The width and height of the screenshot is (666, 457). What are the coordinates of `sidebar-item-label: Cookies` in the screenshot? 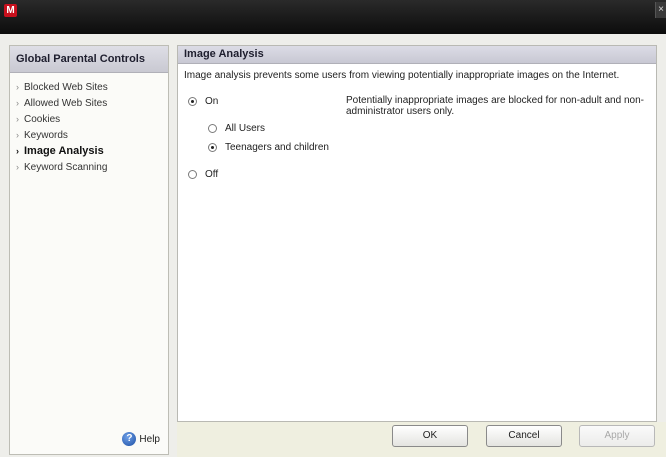 It's located at (42, 119).